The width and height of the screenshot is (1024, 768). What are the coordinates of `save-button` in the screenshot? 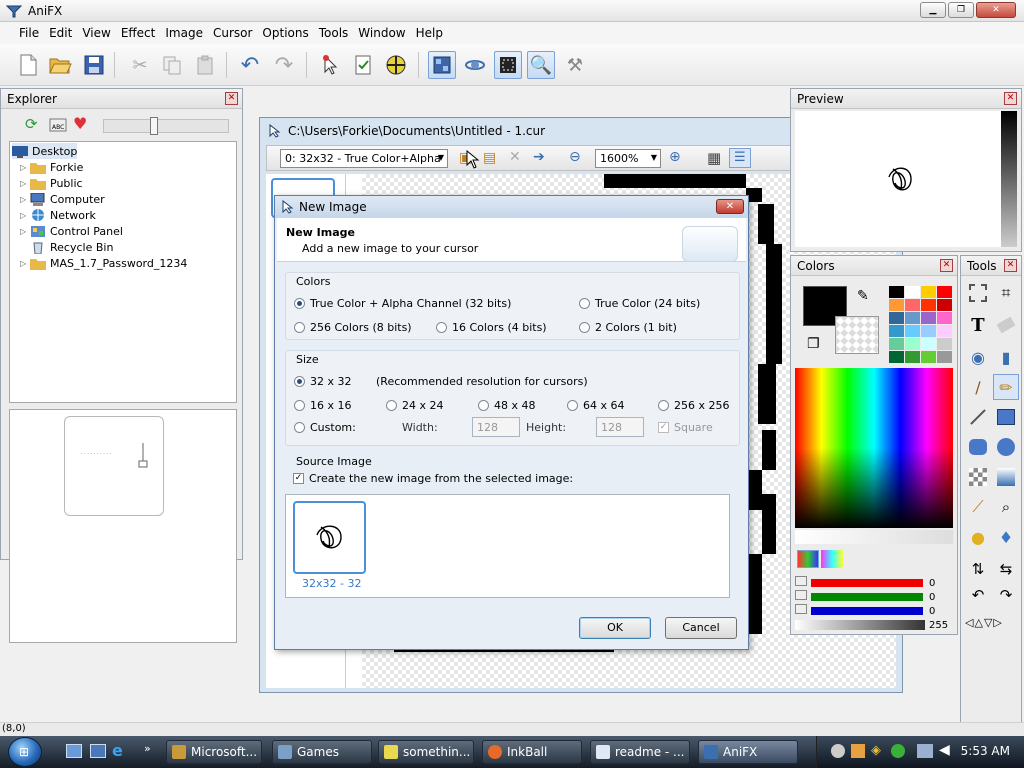 It's located at (94, 65).